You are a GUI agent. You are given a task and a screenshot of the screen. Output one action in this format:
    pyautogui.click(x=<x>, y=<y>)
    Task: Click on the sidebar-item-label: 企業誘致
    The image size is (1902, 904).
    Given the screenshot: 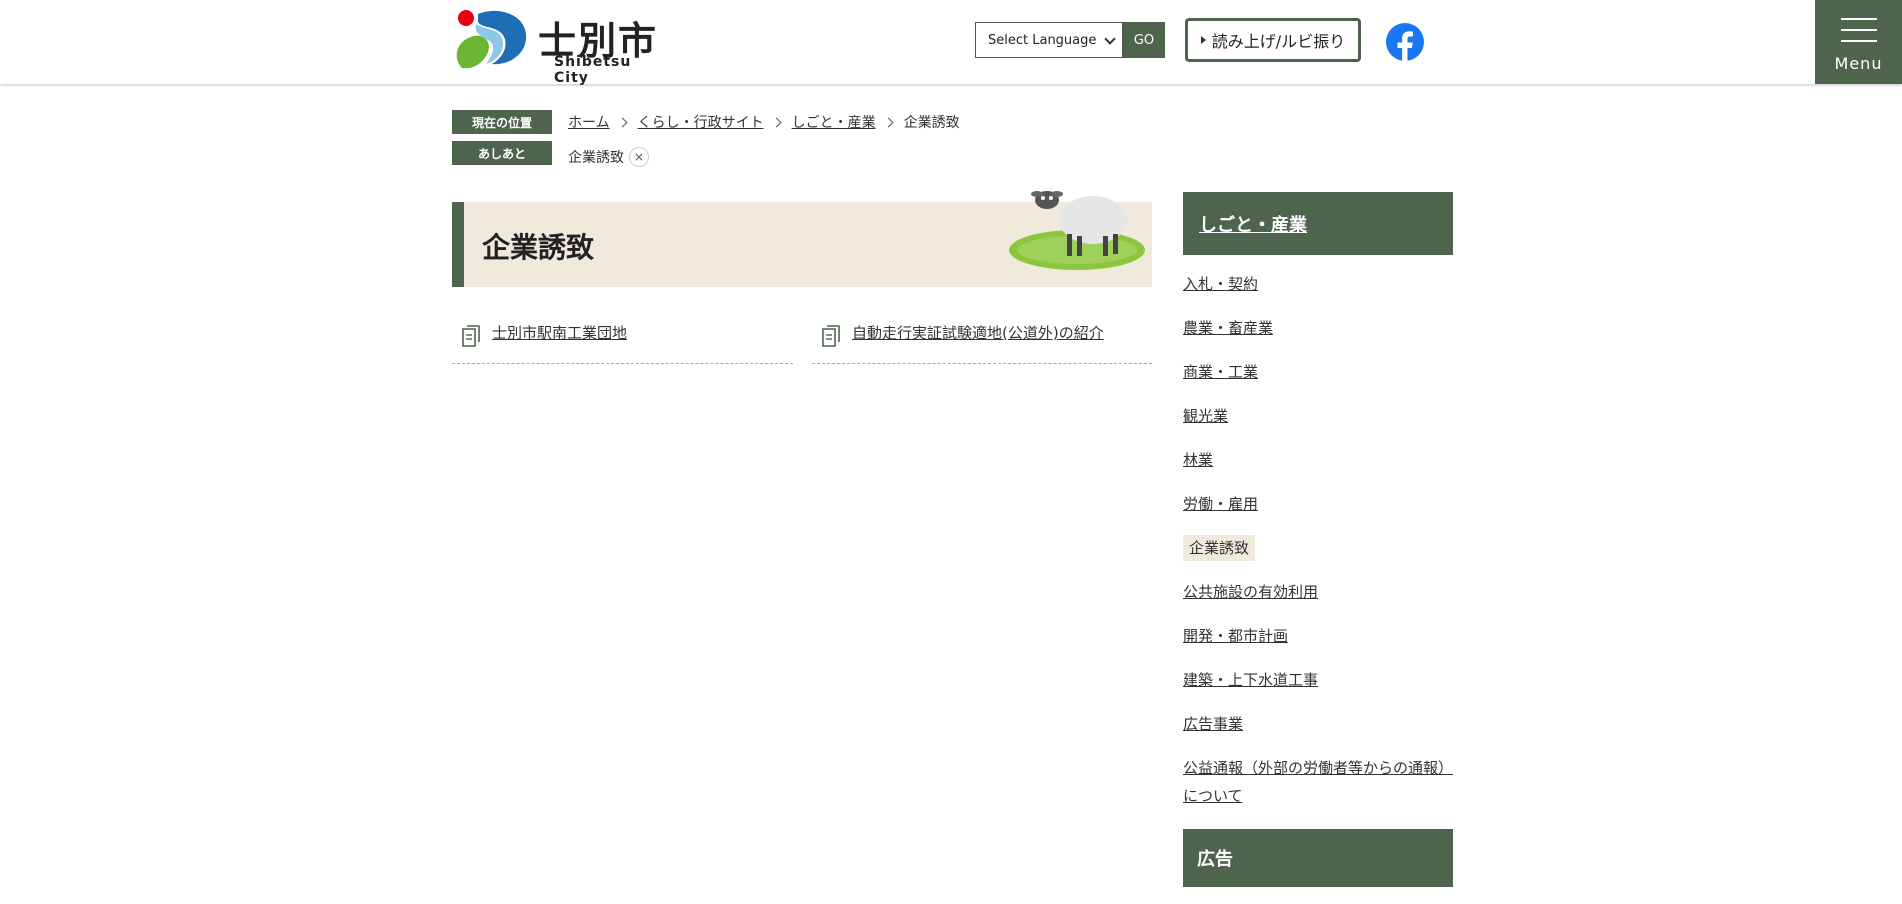 What is the action you would take?
    pyautogui.click(x=1219, y=548)
    